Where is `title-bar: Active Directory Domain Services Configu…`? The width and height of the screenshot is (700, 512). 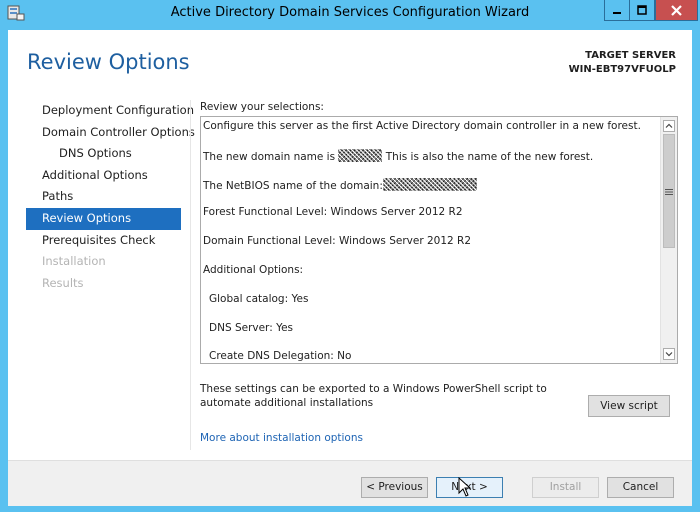 title-bar: Active Directory Domain Services Configu… is located at coordinates (350, 14).